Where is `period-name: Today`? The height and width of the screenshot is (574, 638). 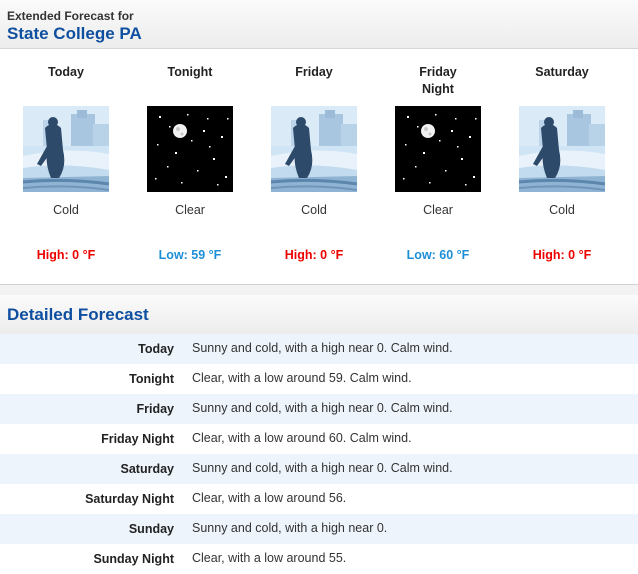 period-name: Today is located at coordinates (66, 72).